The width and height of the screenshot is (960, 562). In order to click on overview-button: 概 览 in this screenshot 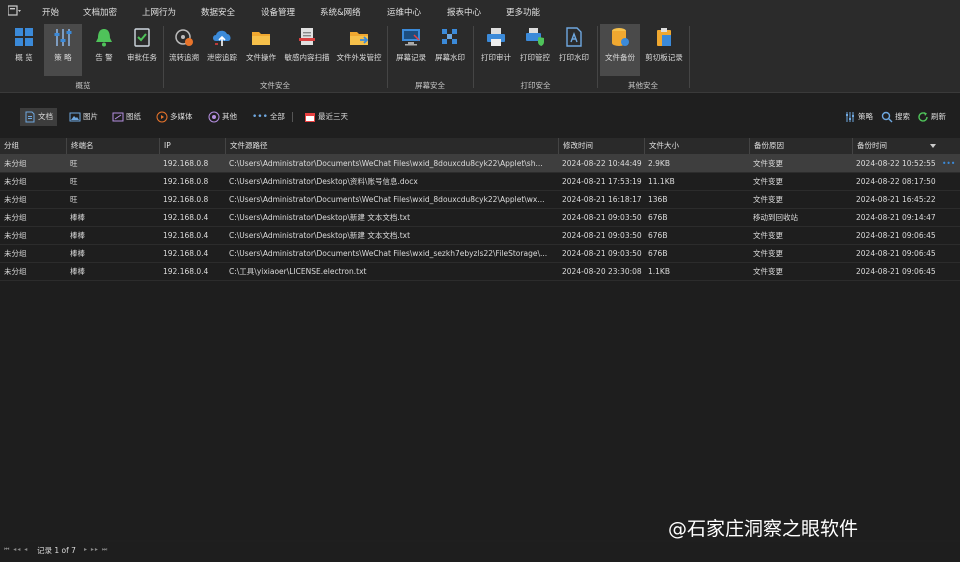, I will do `click(24, 50)`.